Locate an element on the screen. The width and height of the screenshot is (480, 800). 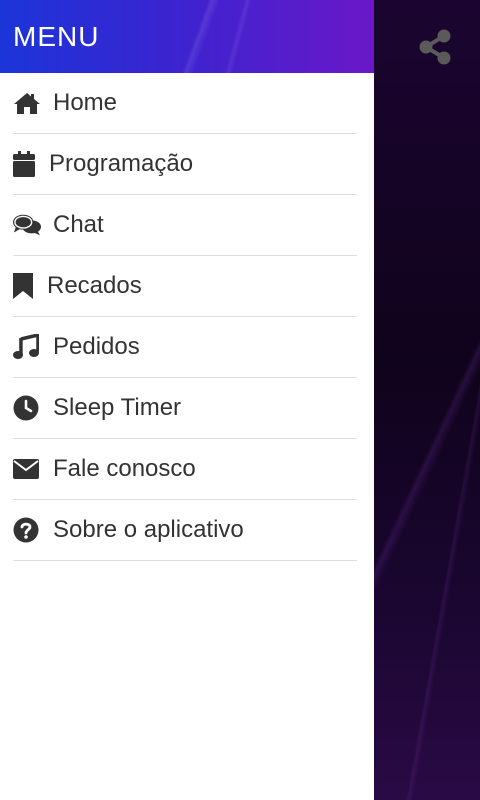
menu-item-label: Chat is located at coordinates (78, 224).